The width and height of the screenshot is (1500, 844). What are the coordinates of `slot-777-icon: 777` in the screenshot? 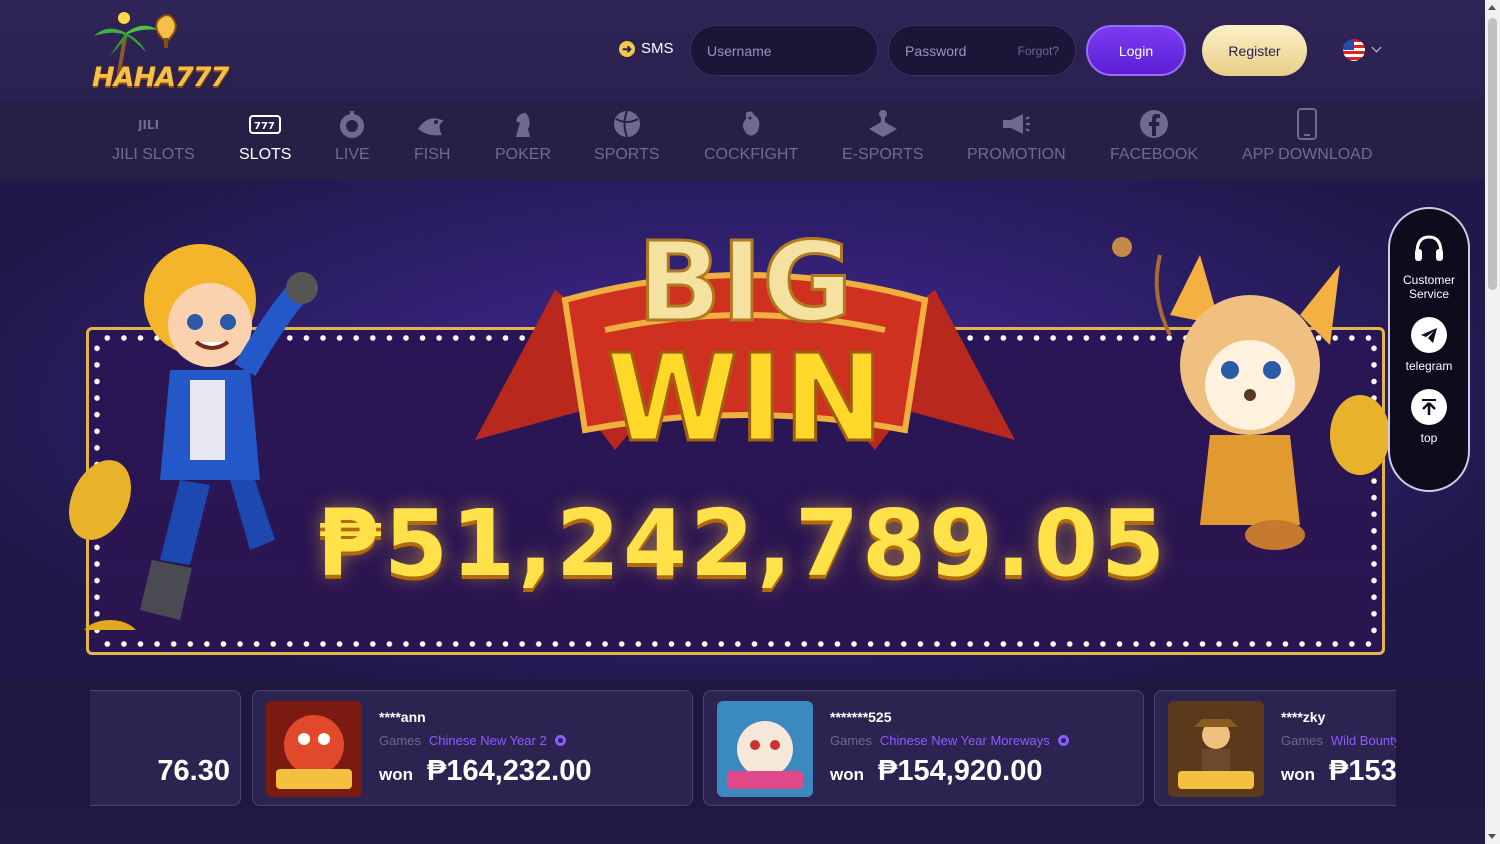 It's located at (265, 124).